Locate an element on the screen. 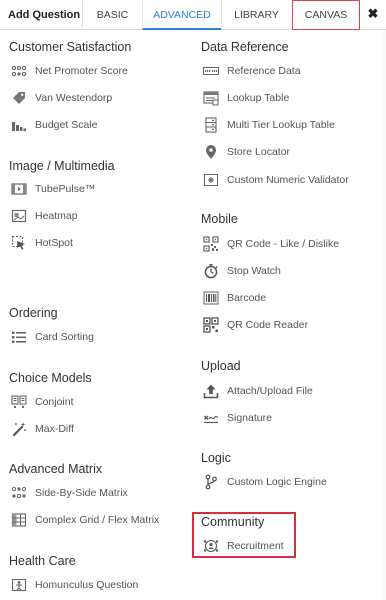 The height and width of the screenshot is (600, 386). item-custom-logic-engine: Custom Logic Engine is located at coordinates (264, 482).